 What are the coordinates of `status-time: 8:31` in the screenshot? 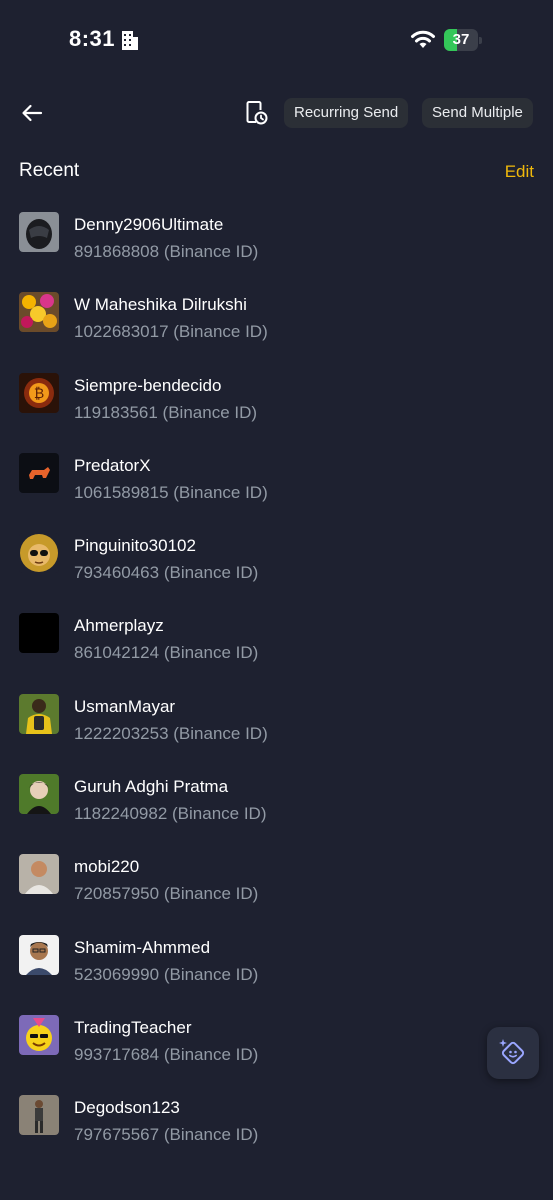 It's located at (92, 38).